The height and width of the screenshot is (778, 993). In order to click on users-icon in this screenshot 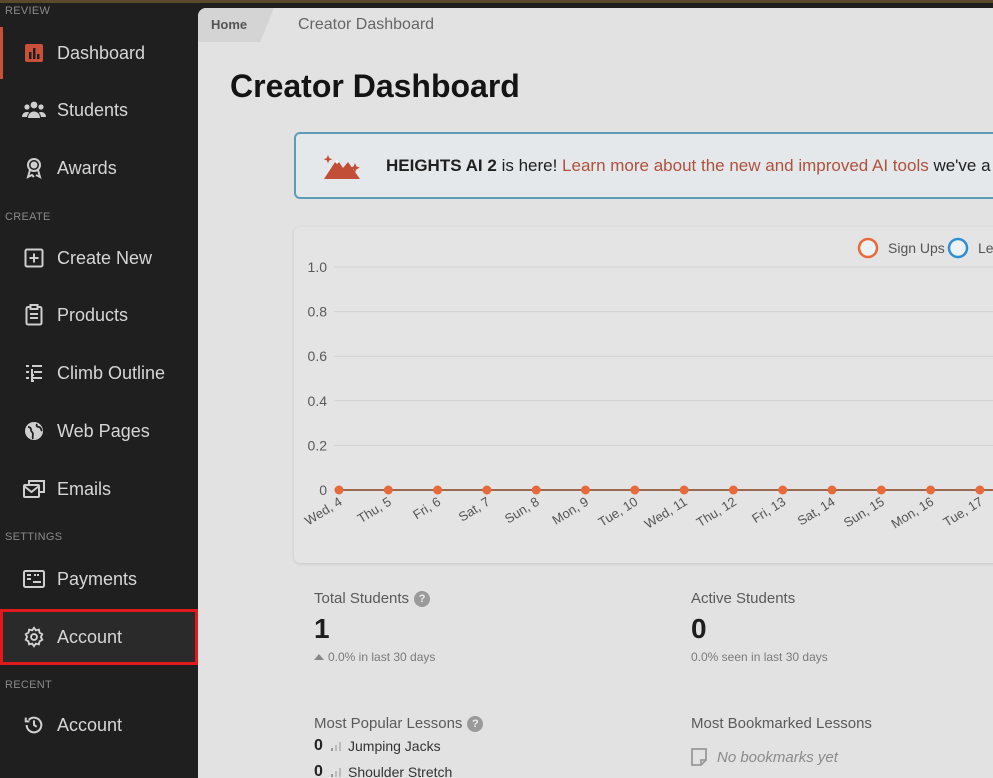, I will do `click(34, 110)`.